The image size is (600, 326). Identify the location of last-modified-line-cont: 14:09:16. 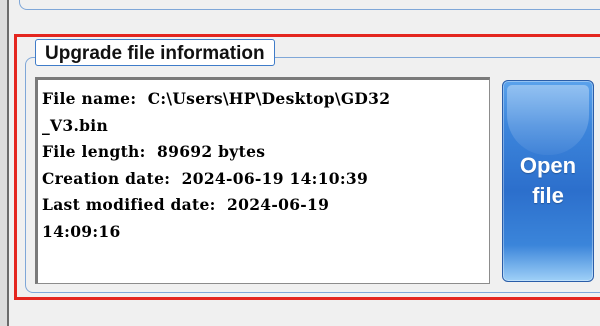
(81, 231).